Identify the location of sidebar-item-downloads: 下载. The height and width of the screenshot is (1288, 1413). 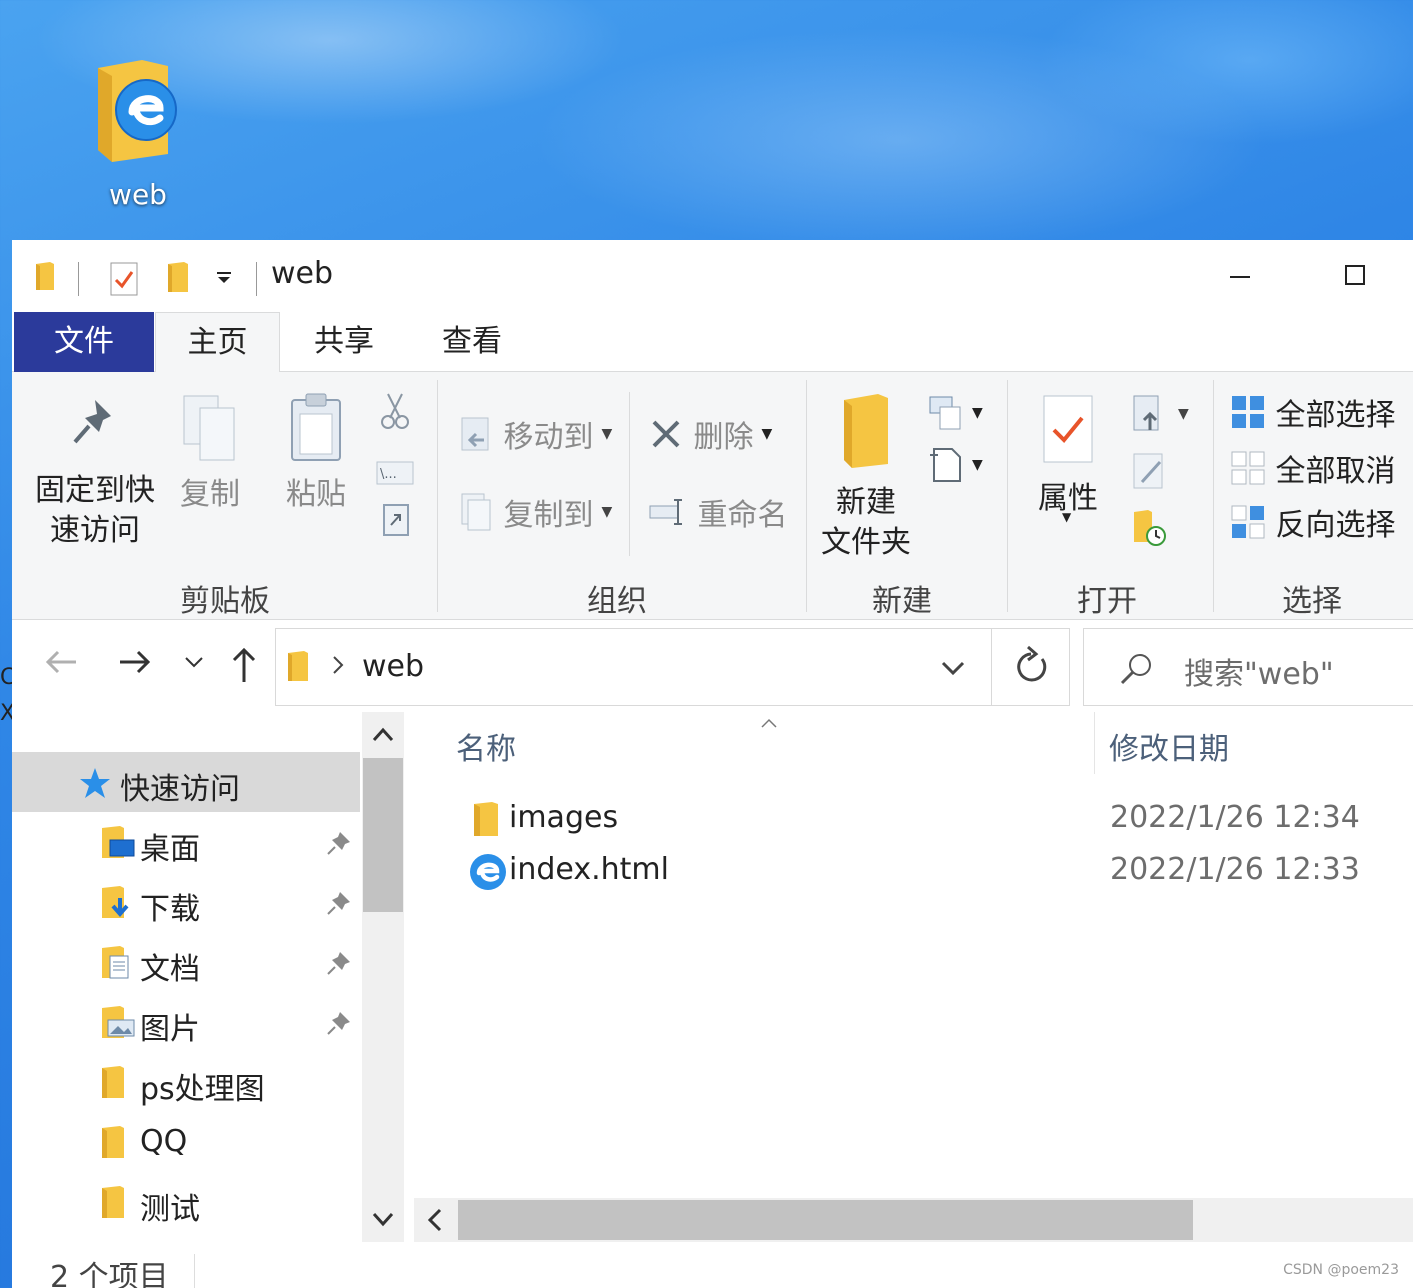
(186, 902).